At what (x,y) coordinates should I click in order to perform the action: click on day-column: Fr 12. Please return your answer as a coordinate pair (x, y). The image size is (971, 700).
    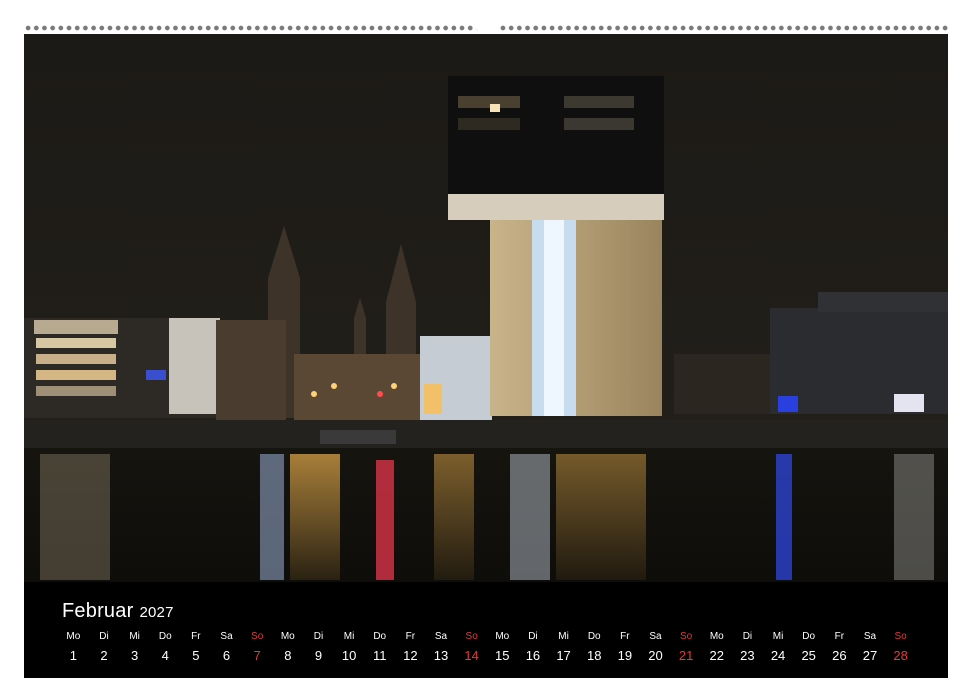
    Looking at the image, I should click on (410, 646).